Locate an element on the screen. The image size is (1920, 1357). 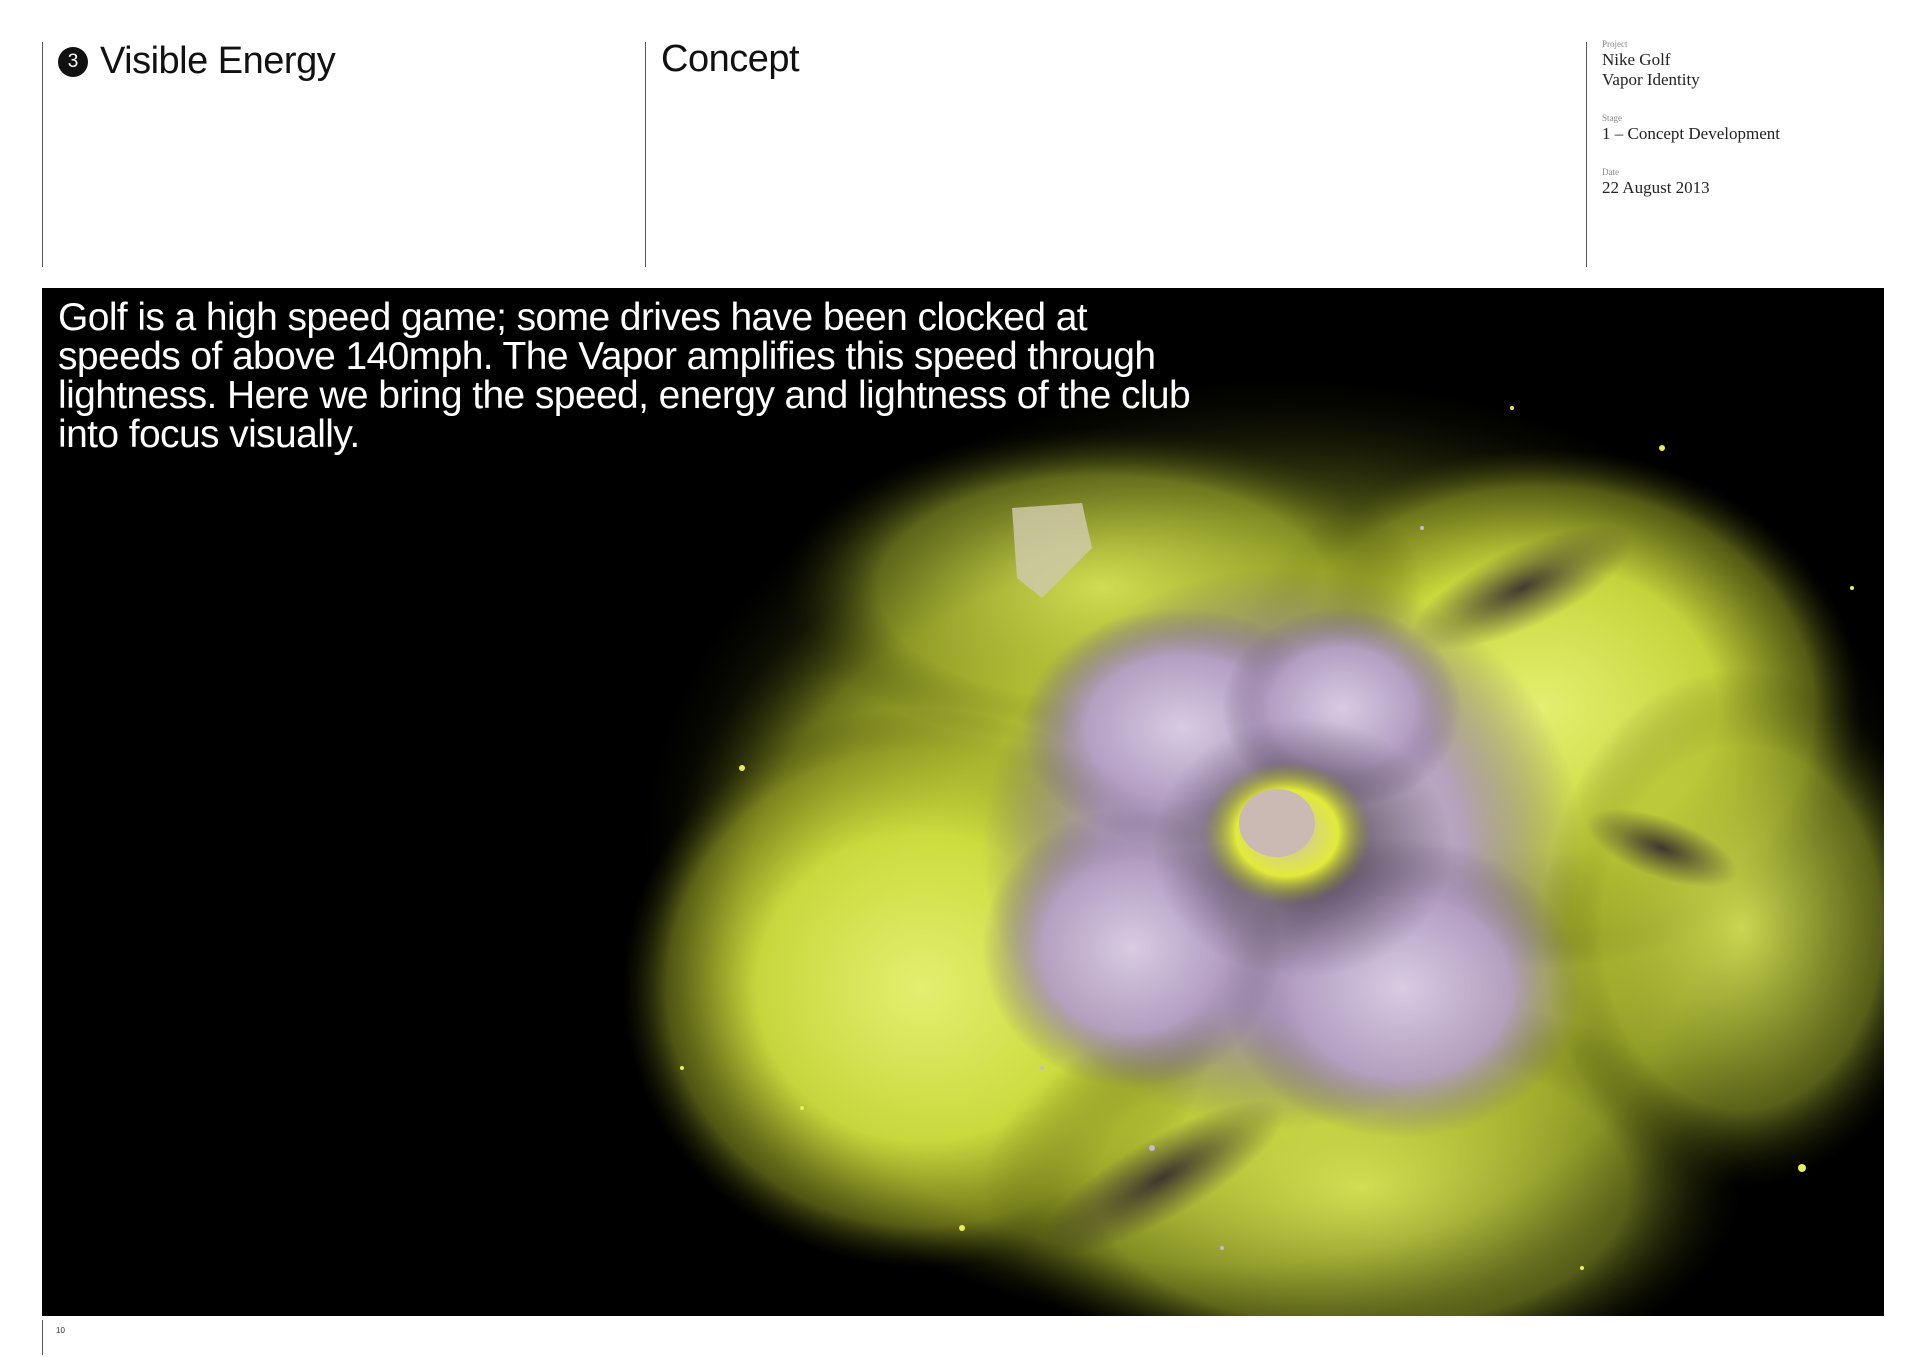
column-title: Concept is located at coordinates (730, 59).